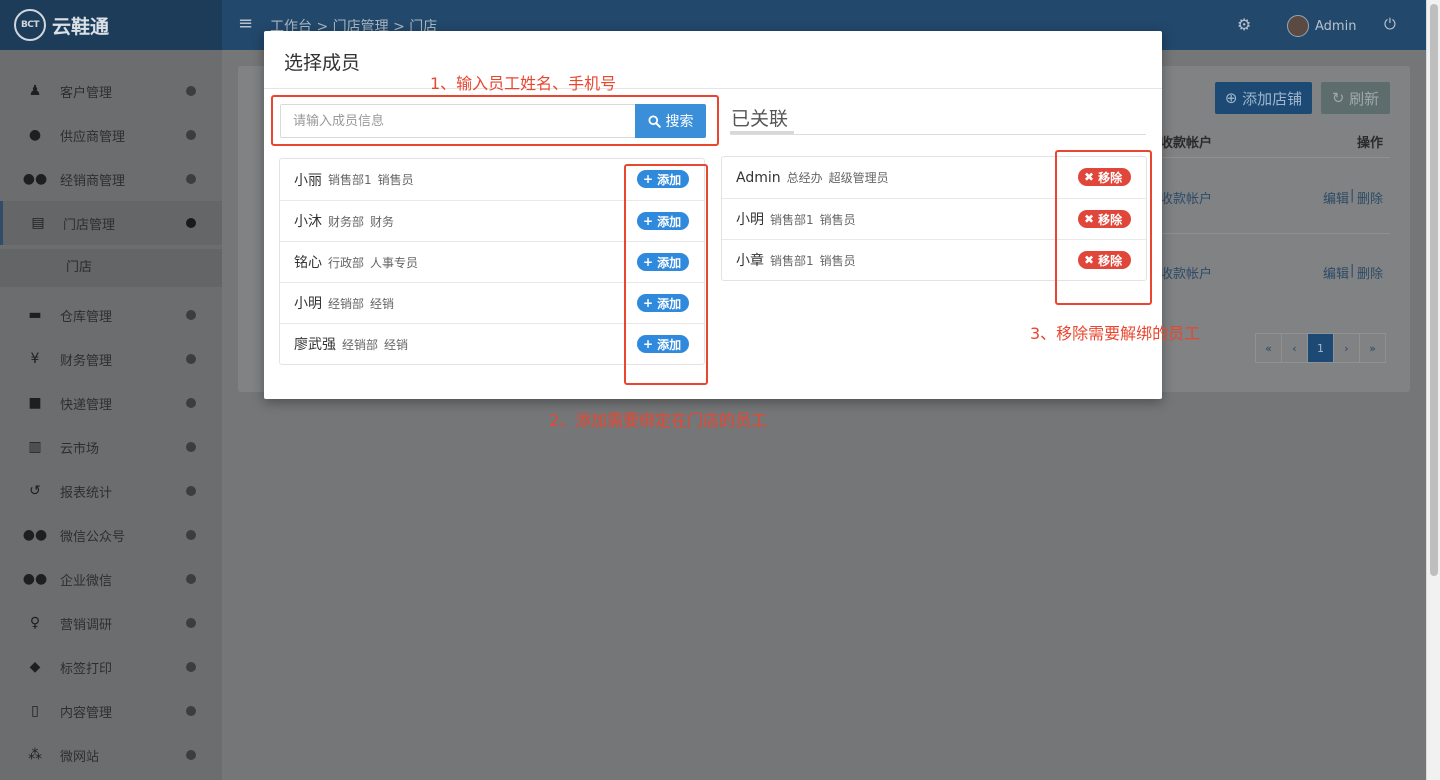  Describe the element at coordinates (1298, 26) in the screenshot. I see `avatar` at that location.